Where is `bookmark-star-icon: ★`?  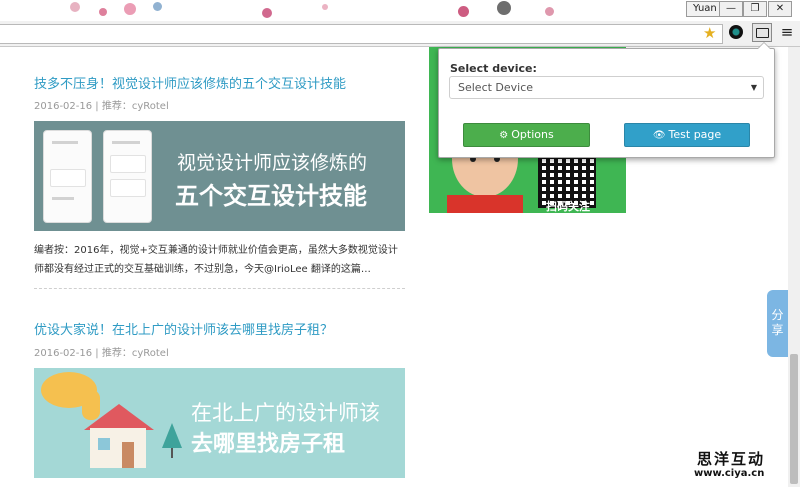 bookmark-star-icon: ★ is located at coordinates (709, 33).